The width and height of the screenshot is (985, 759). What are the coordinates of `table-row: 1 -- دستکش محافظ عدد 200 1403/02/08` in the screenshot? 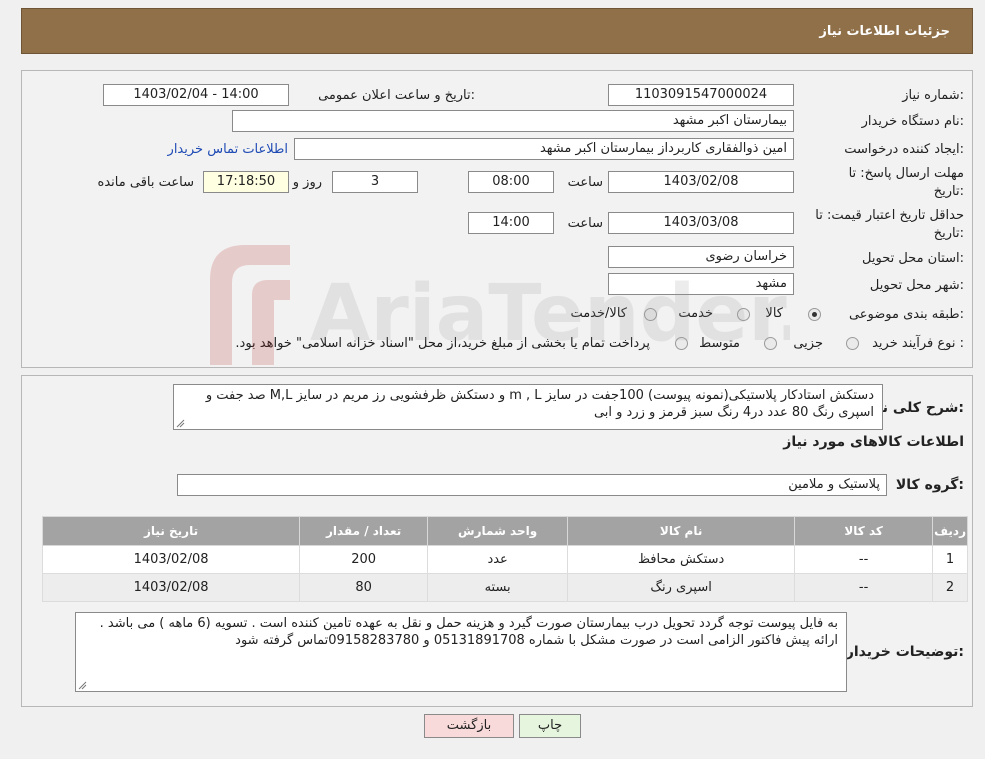 It's located at (504, 559).